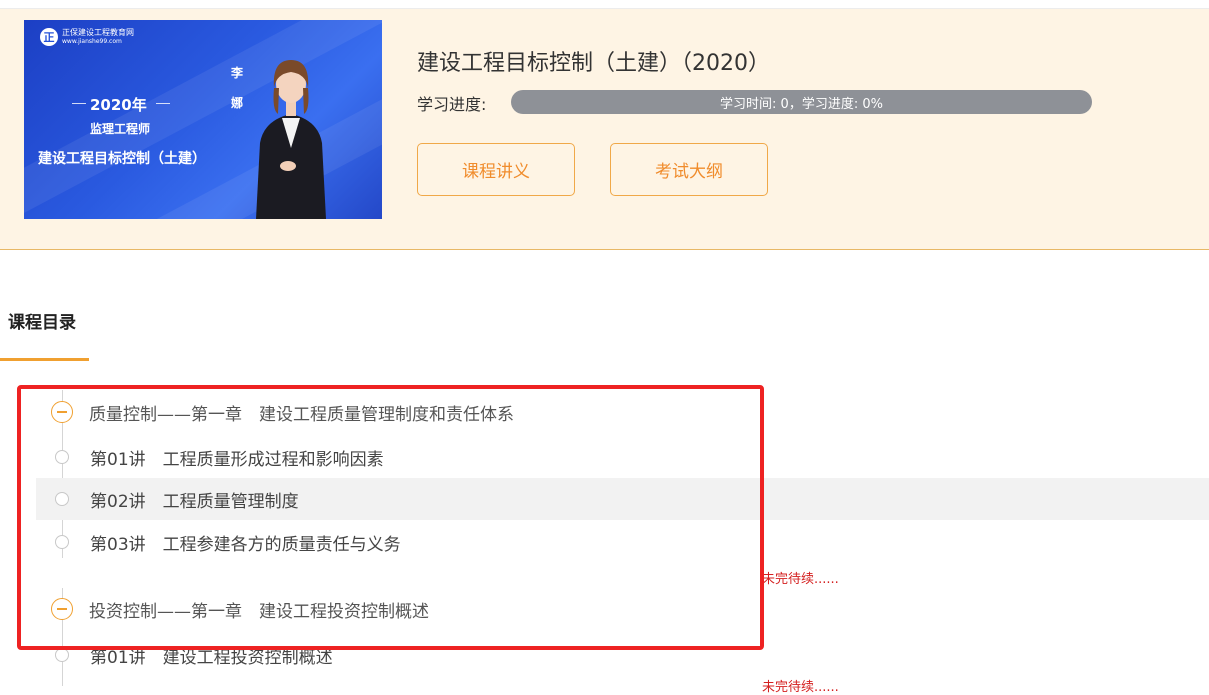 The width and height of the screenshot is (1209, 695). Describe the element at coordinates (593, 61) in the screenshot. I see `course-title: 建设工程目标控制（土建）（2020）` at that location.